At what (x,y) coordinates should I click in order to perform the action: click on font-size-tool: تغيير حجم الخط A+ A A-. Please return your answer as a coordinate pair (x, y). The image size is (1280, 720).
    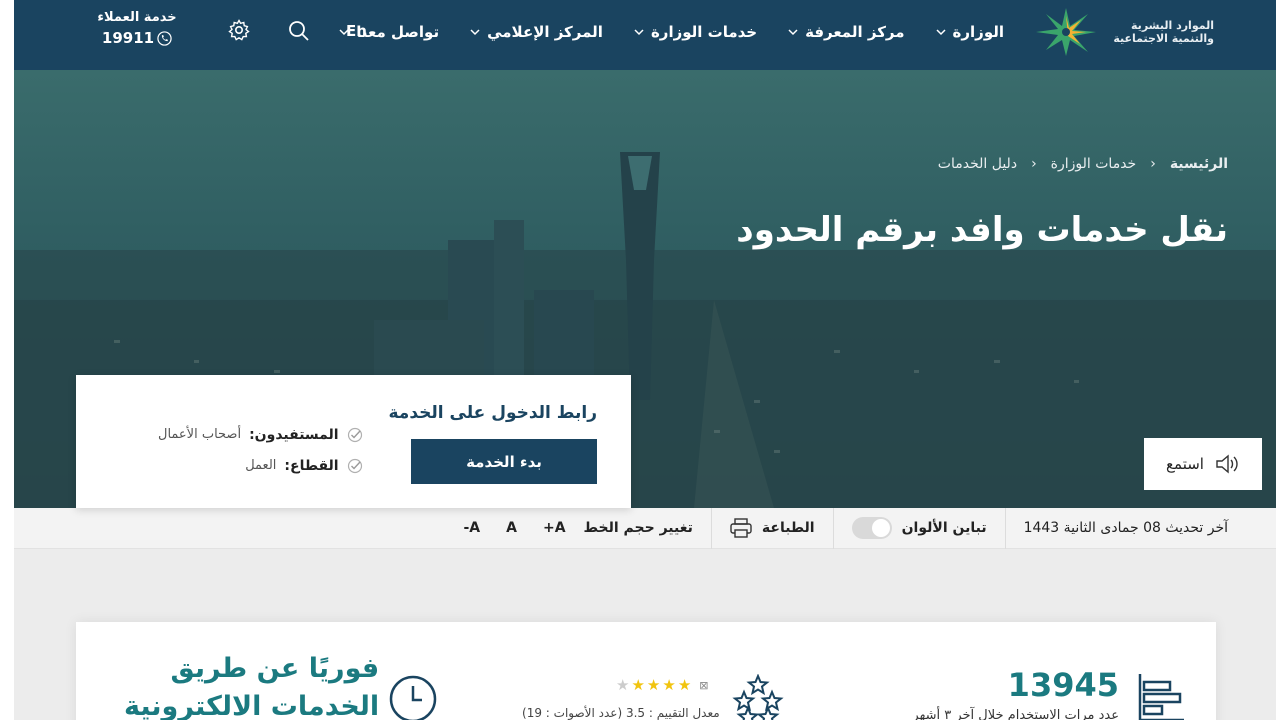
    Looking at the image, I should click on (573, 528).